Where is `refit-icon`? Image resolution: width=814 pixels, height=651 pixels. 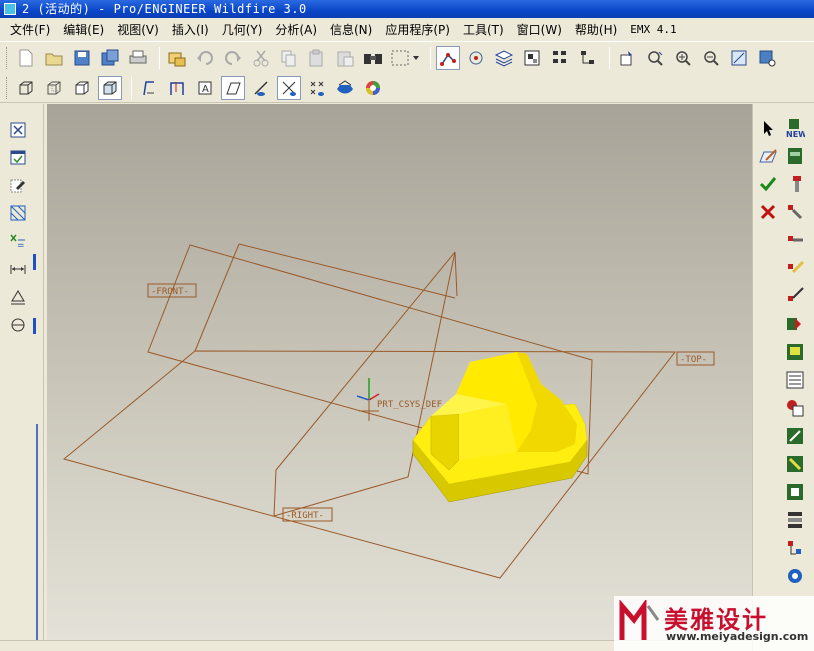
refit-icon is located at coordinates (739, 58).